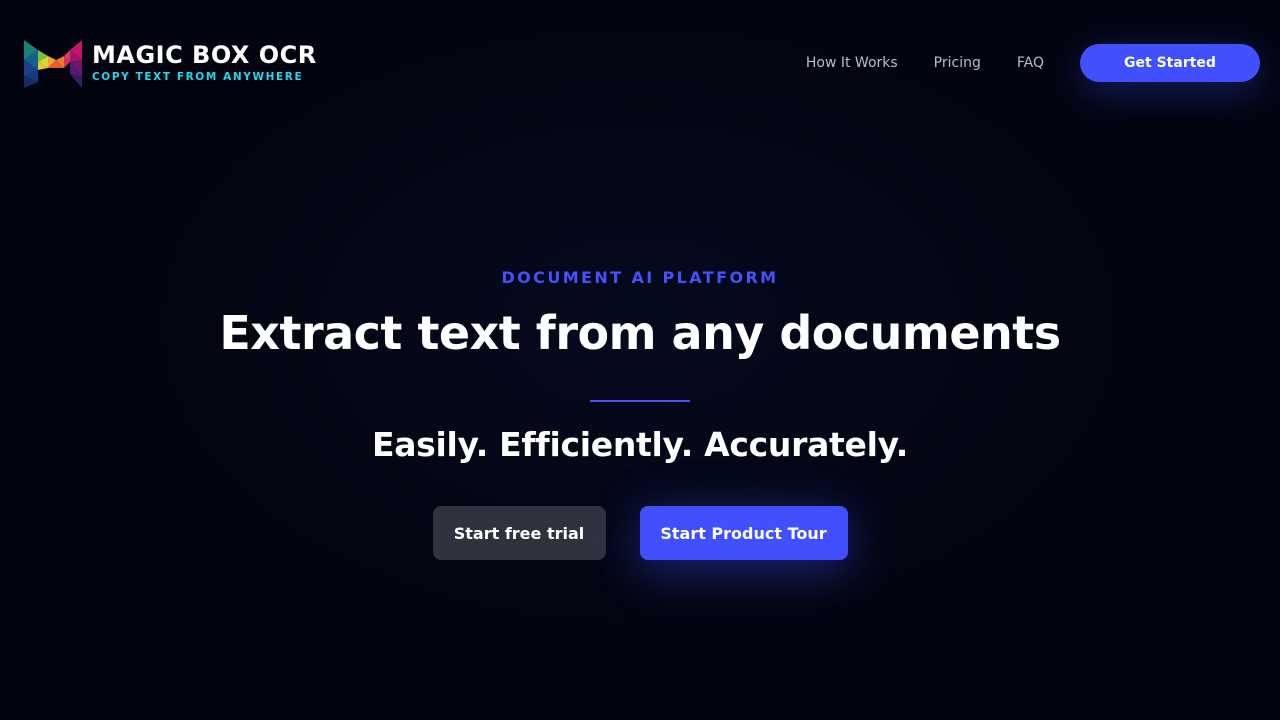  What do you see at coordinates (1030, 63) in the screenshot?
I see `nav-link-faq: FAQ` at bounding box center [1030, 63].